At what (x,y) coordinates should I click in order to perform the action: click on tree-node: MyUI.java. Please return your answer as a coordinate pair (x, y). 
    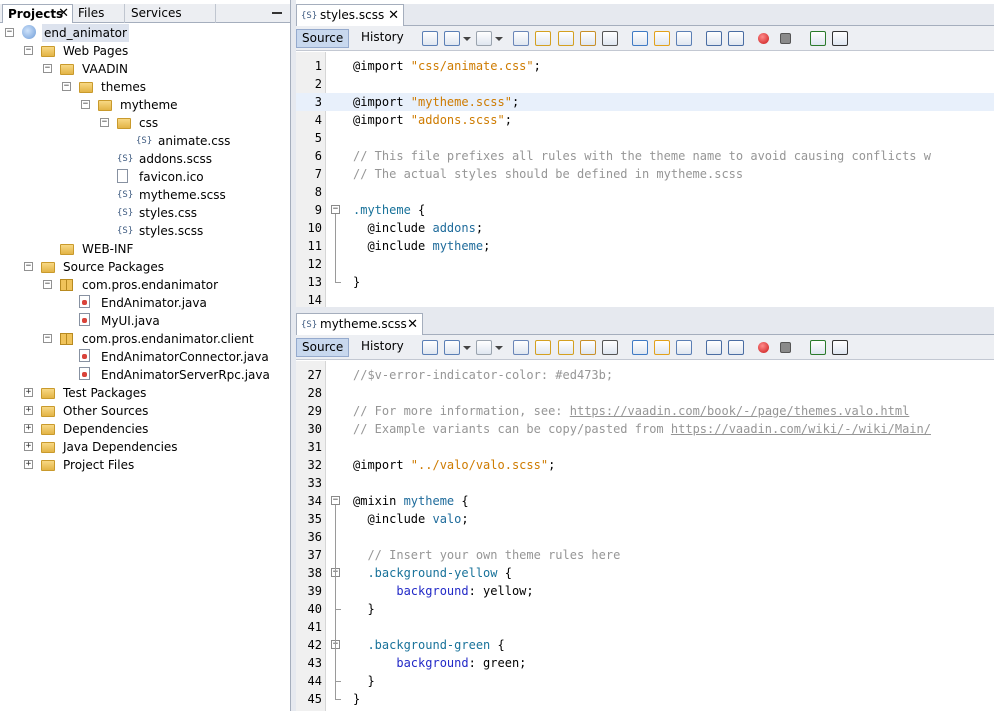
    Looking at the image, I should click on (145, 321).